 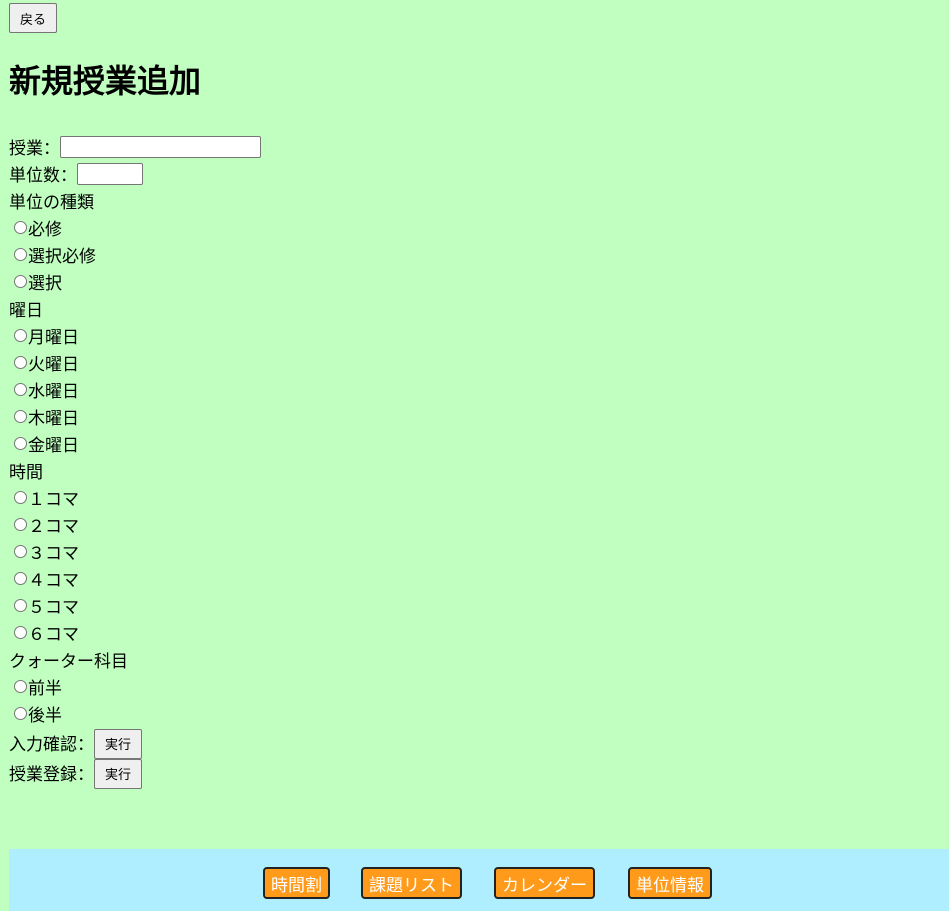 I want to click on period-option: ２コマ, so click(x=359, y=524).